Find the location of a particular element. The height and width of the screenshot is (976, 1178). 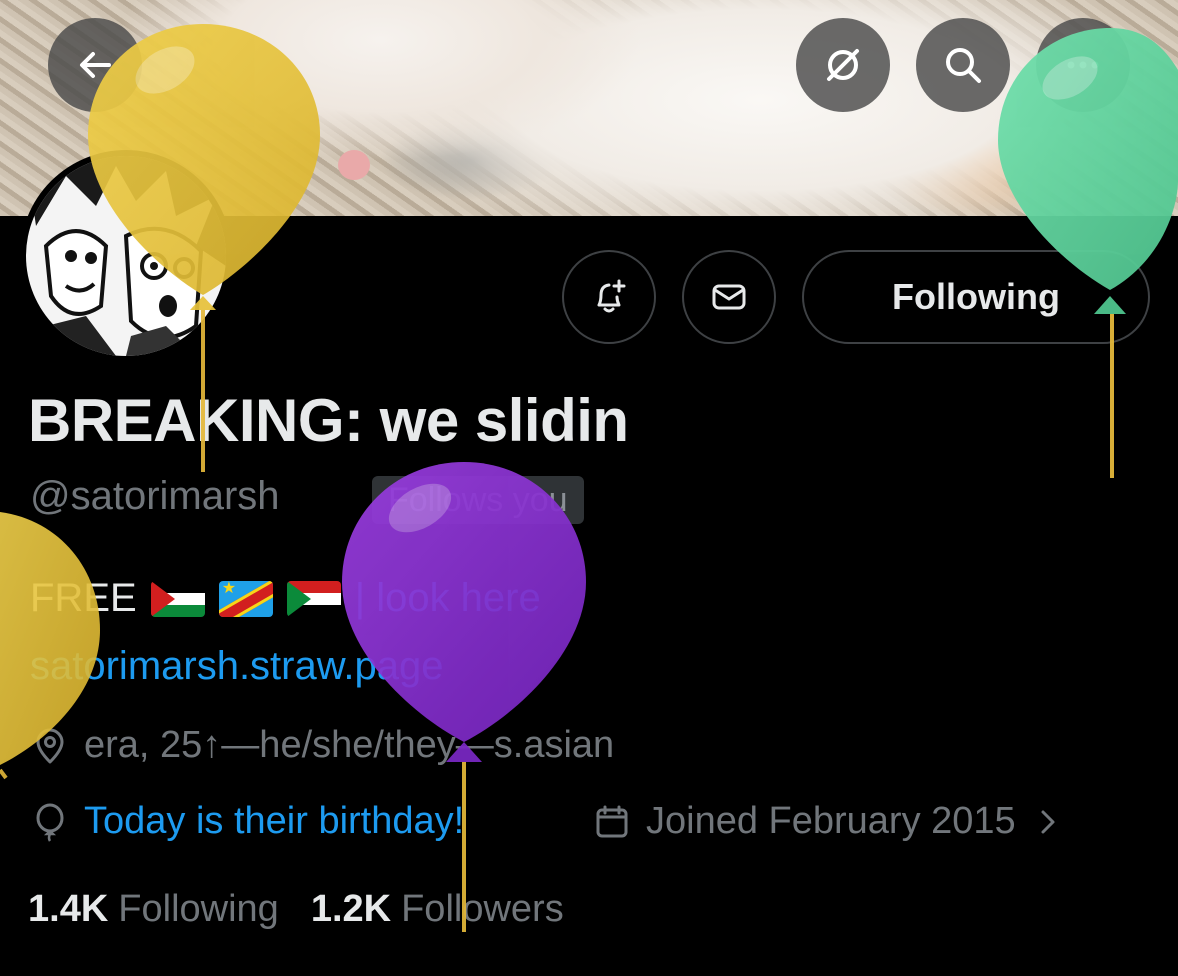

avatar-manga-illustration is located at coordinates (126, 256).